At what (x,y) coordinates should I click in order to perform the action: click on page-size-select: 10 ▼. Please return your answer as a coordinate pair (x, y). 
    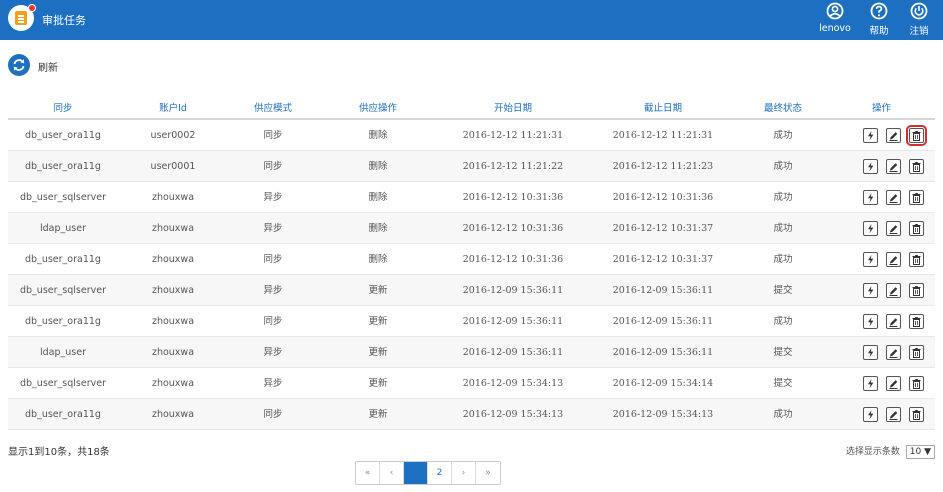
    Looking at the image, I should click on (920, 451).